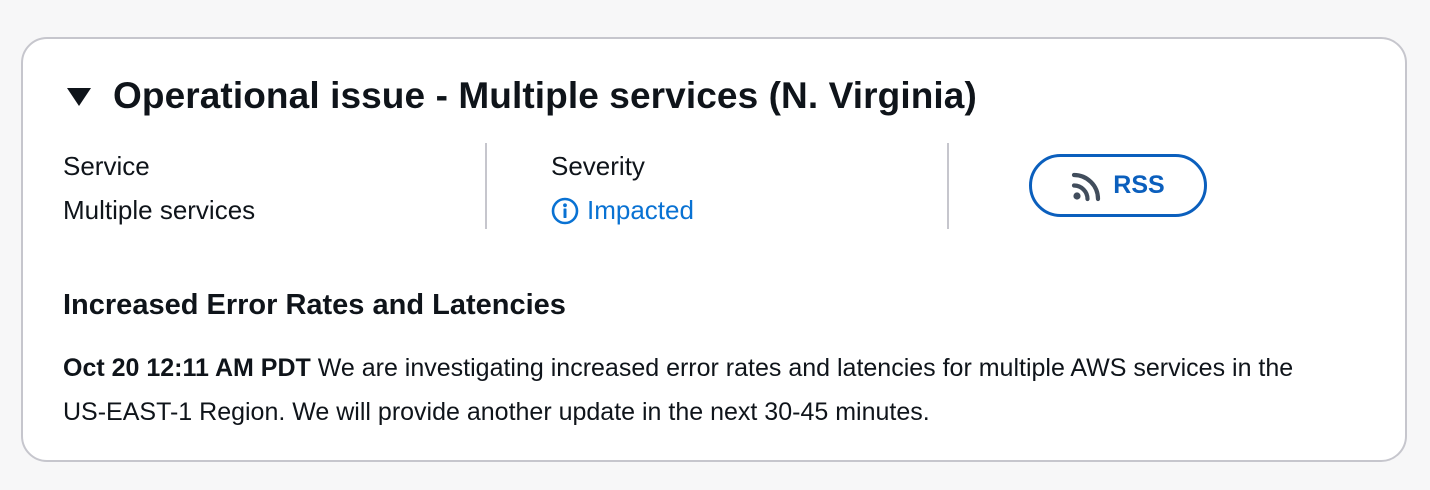  Describe the element at coordinates (159, 210) in the screenshot. I see `service-value: Multiple services` at that location.